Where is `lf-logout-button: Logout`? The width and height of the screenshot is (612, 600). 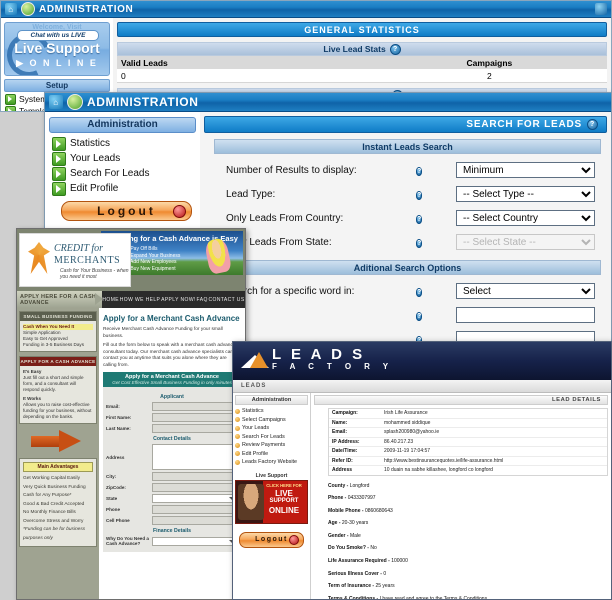
lf-logout-button: Logout is located at coordinates (271, 539).